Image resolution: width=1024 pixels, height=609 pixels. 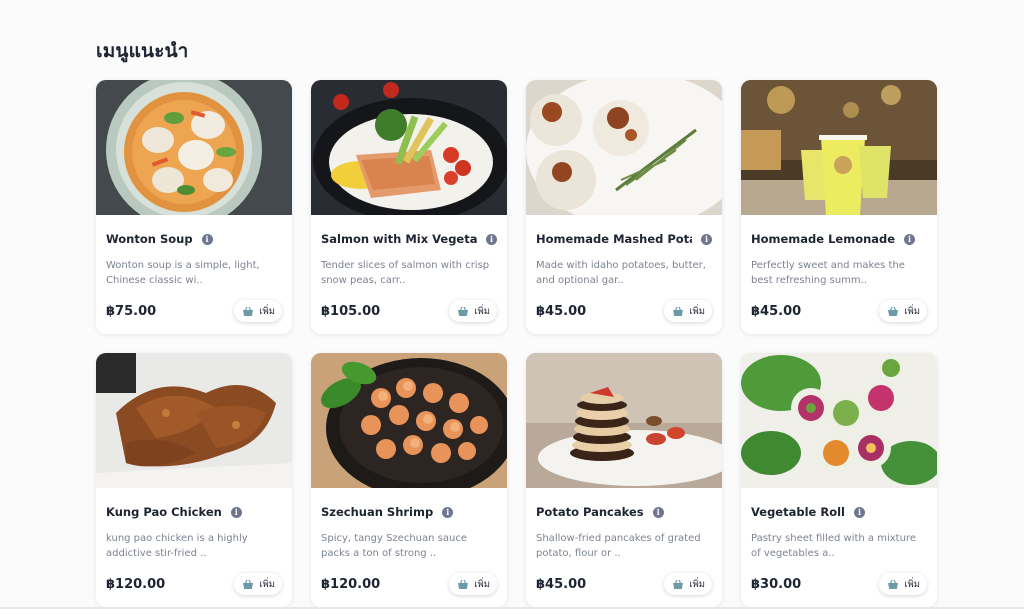 I want to click on item-price: ฿105.00, so click(x=351, y=311).